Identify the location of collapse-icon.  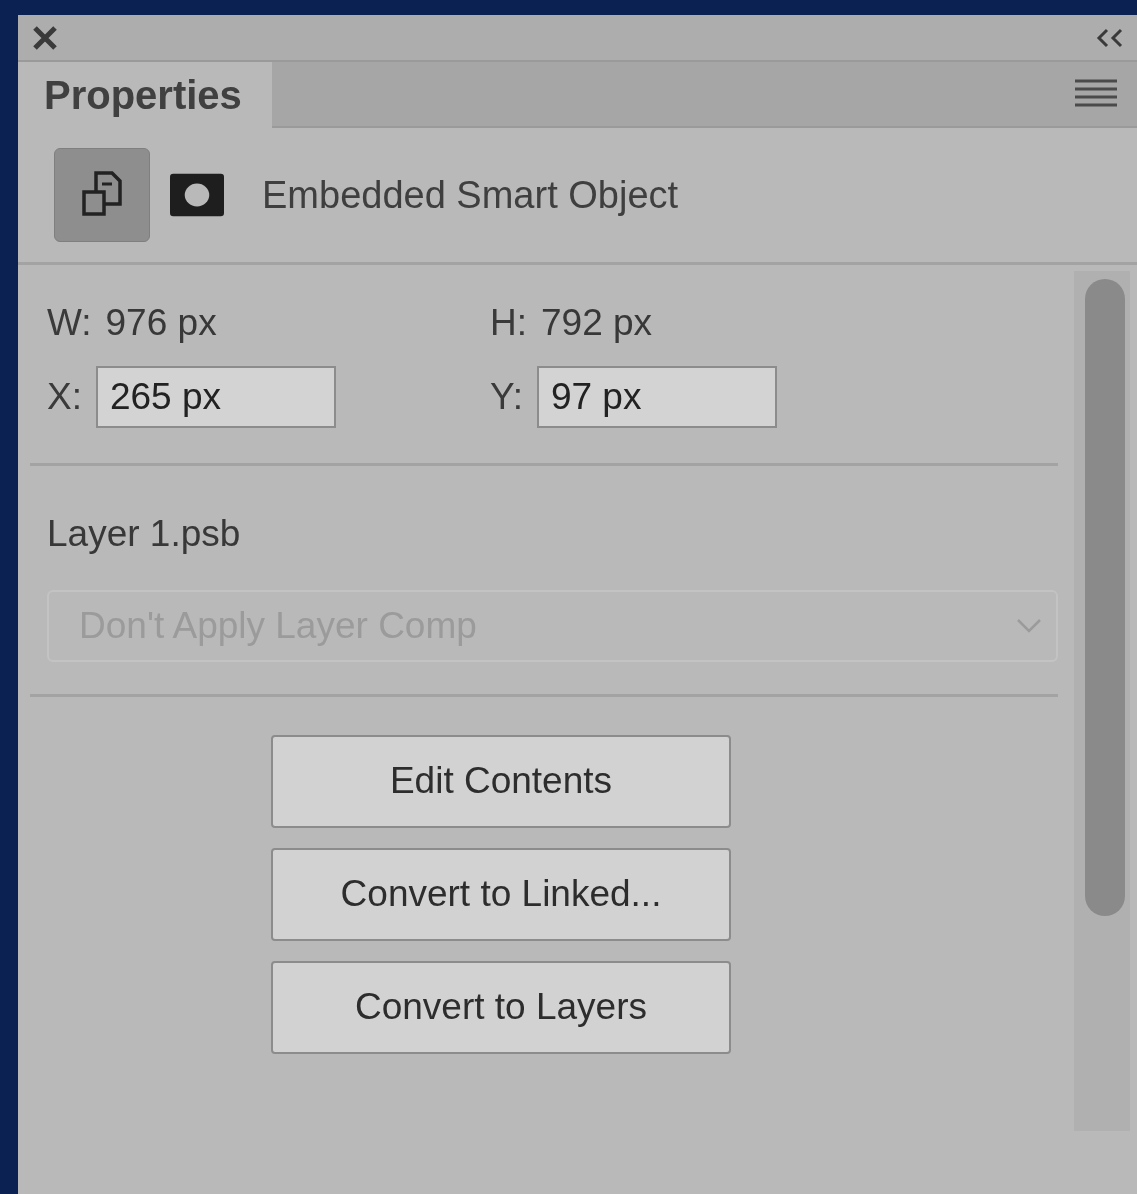
(1110, 37).